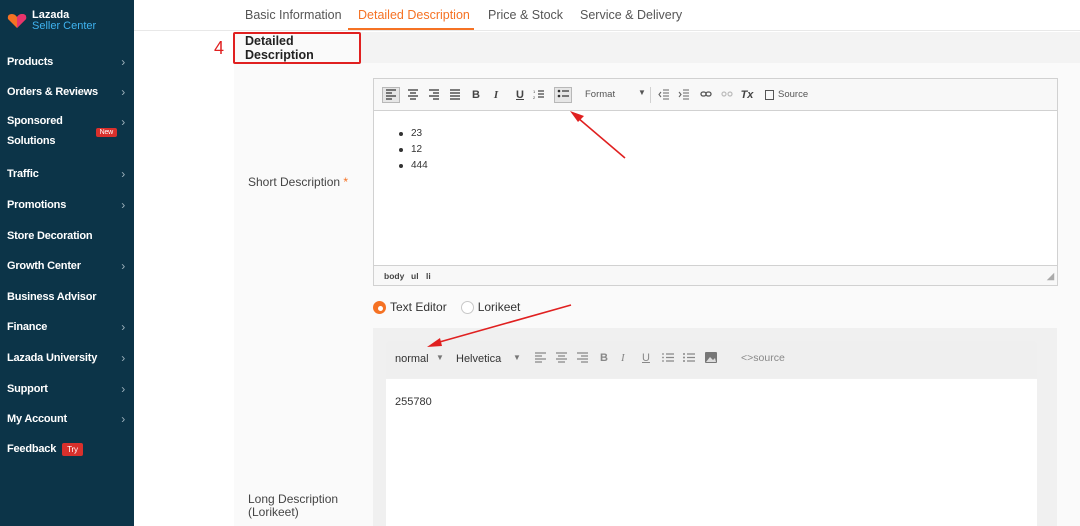 This screenshot has width=1080, height=526. I want to click on list-item: 444, so click(413, 168).